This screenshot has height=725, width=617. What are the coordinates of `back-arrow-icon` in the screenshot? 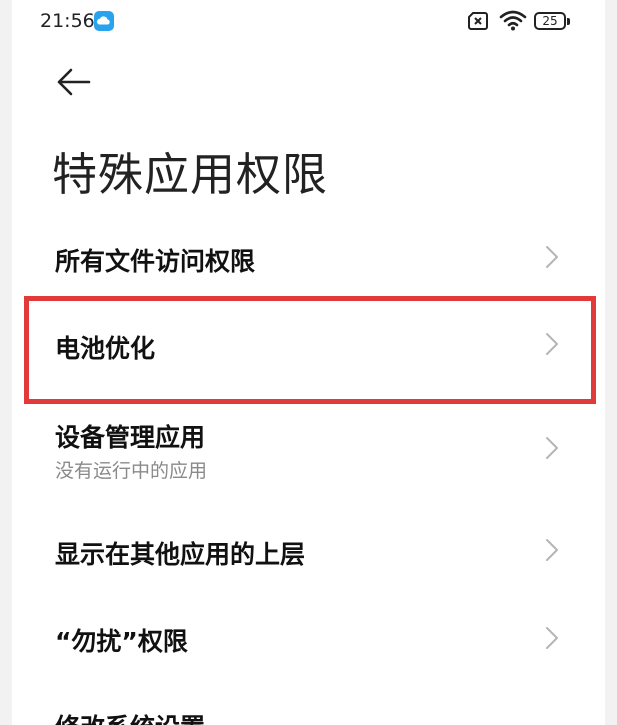 It's located at (74, 82).